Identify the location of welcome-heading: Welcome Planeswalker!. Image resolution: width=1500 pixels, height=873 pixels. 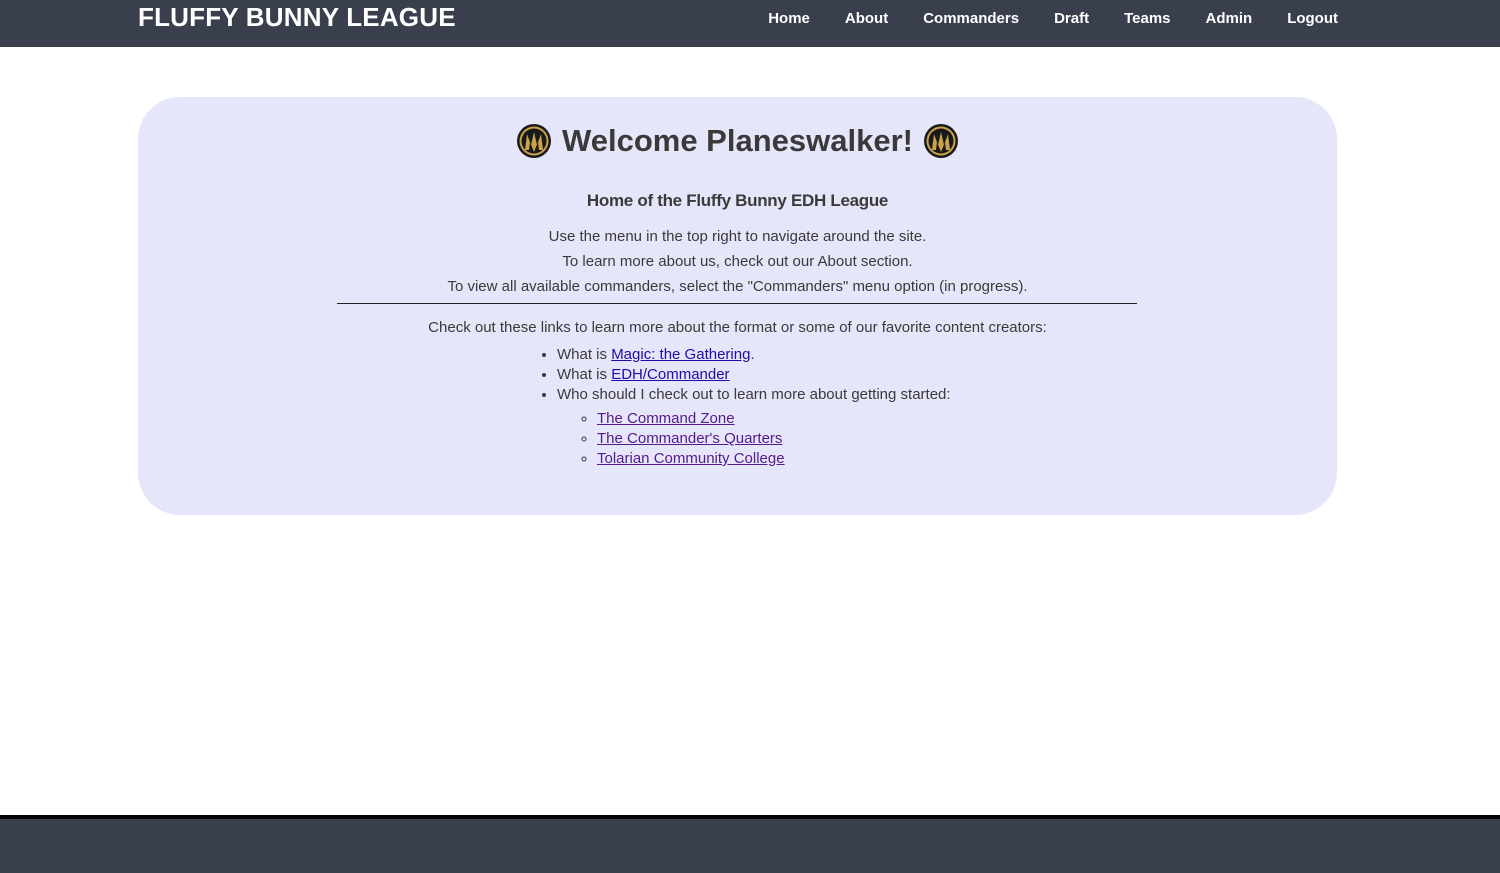
(737, 141).